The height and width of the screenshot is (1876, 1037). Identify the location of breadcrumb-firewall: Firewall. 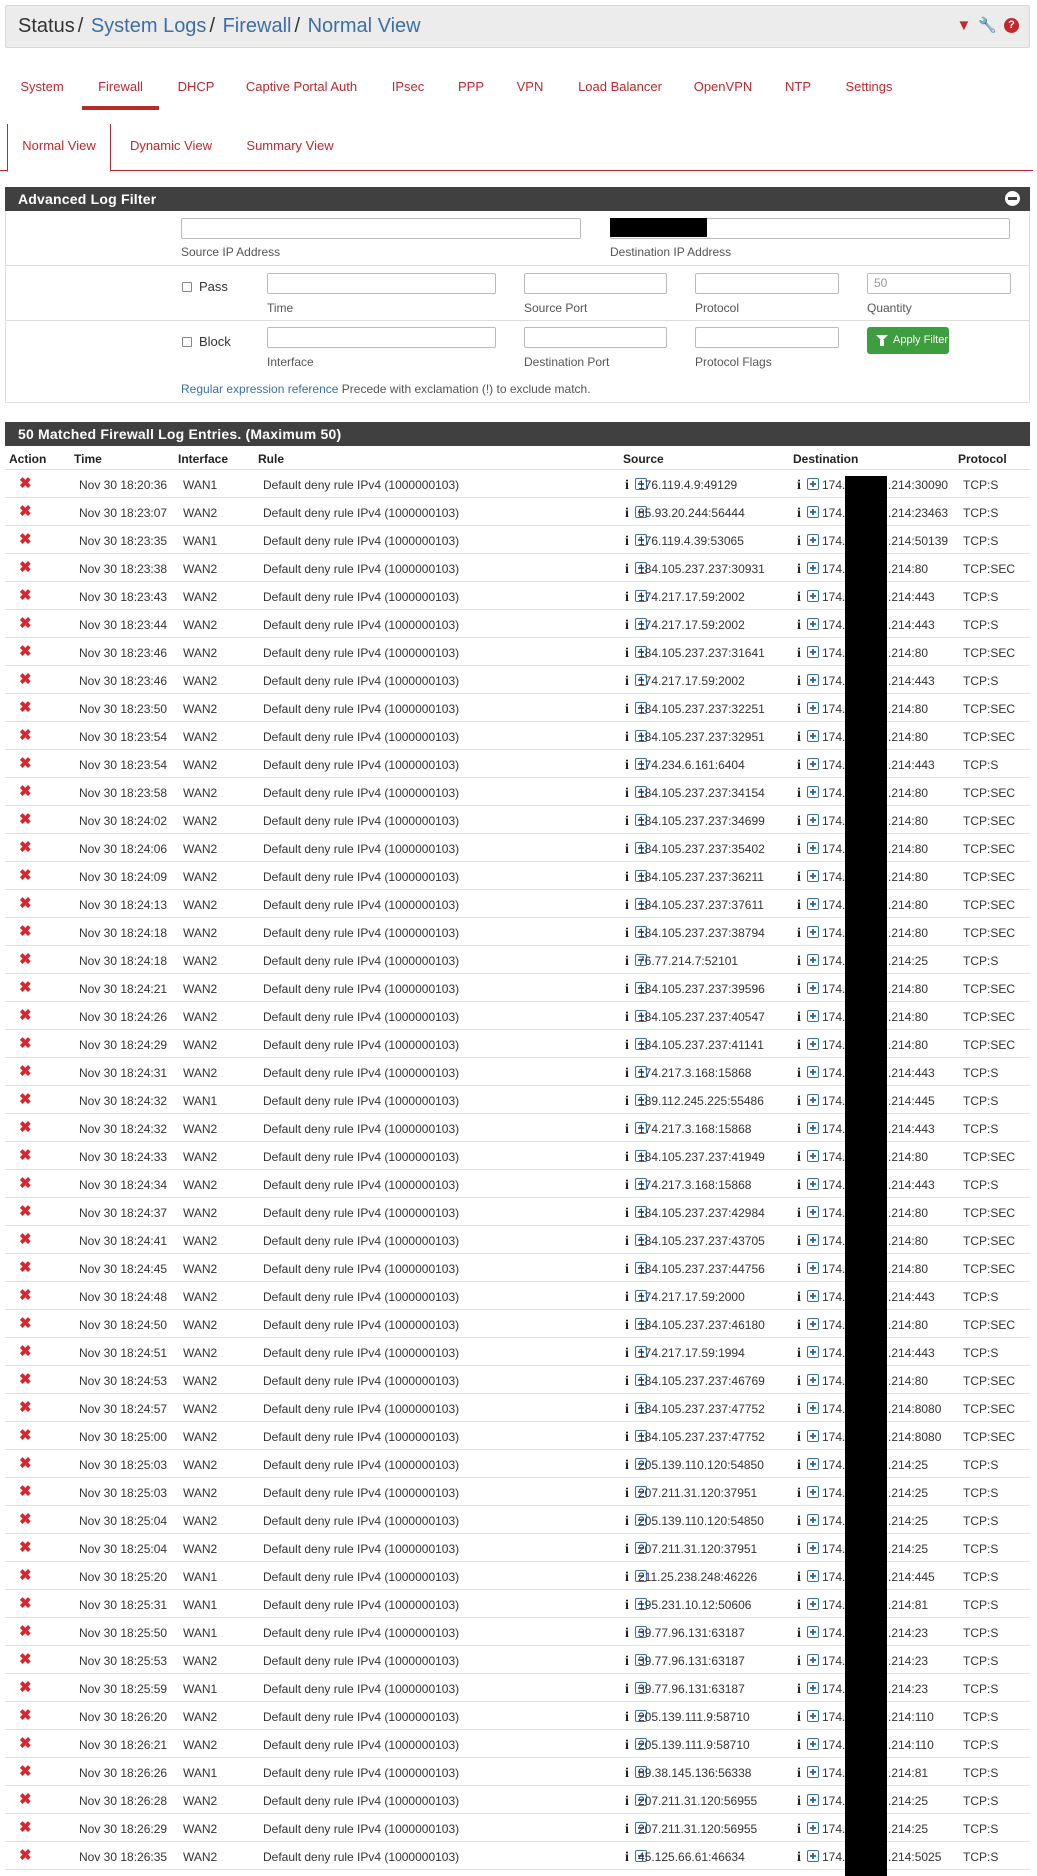
(257, 26).